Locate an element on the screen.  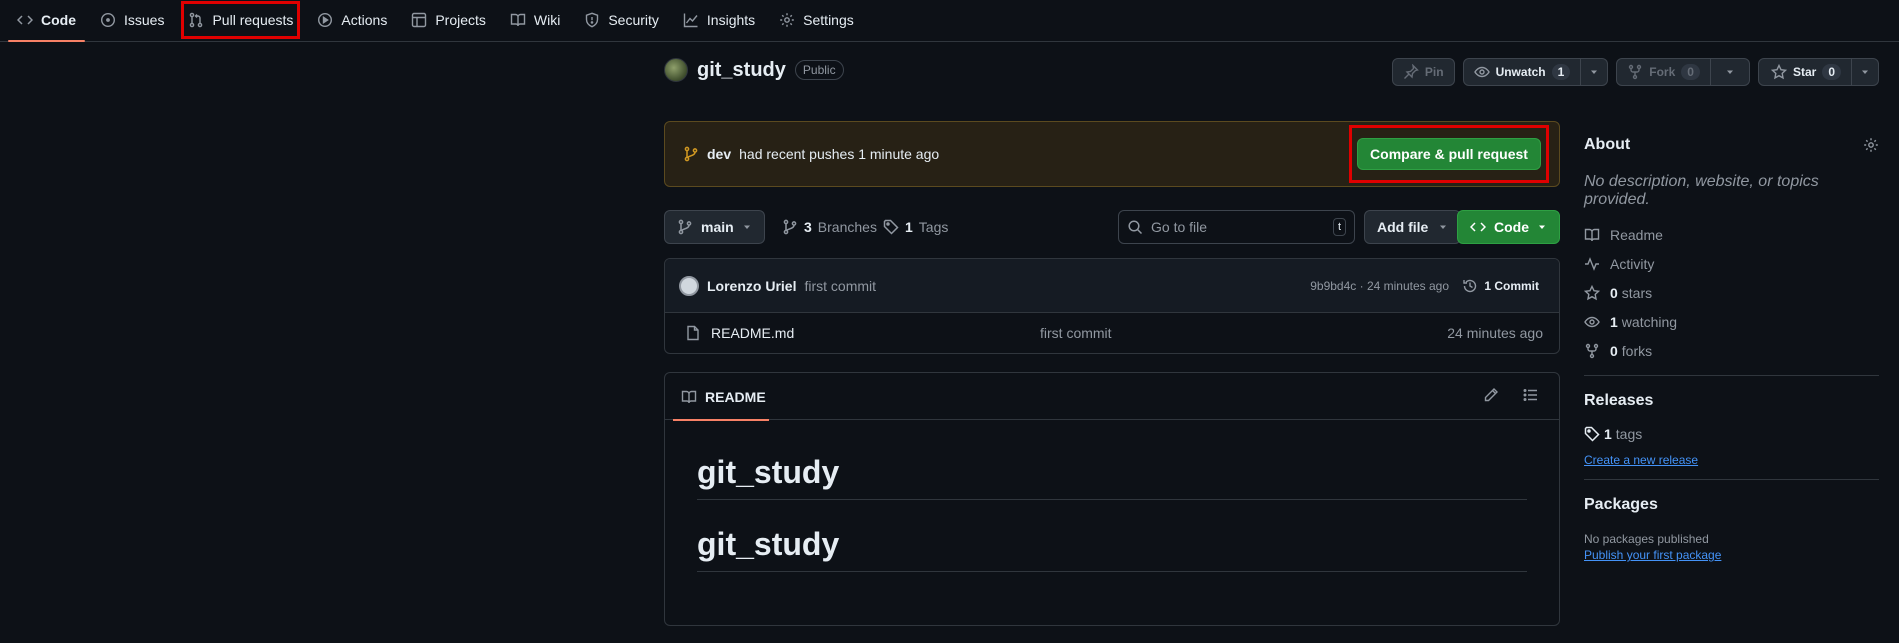
commit-author: Lorenzo Uriel is located at coordinates (751, 286).